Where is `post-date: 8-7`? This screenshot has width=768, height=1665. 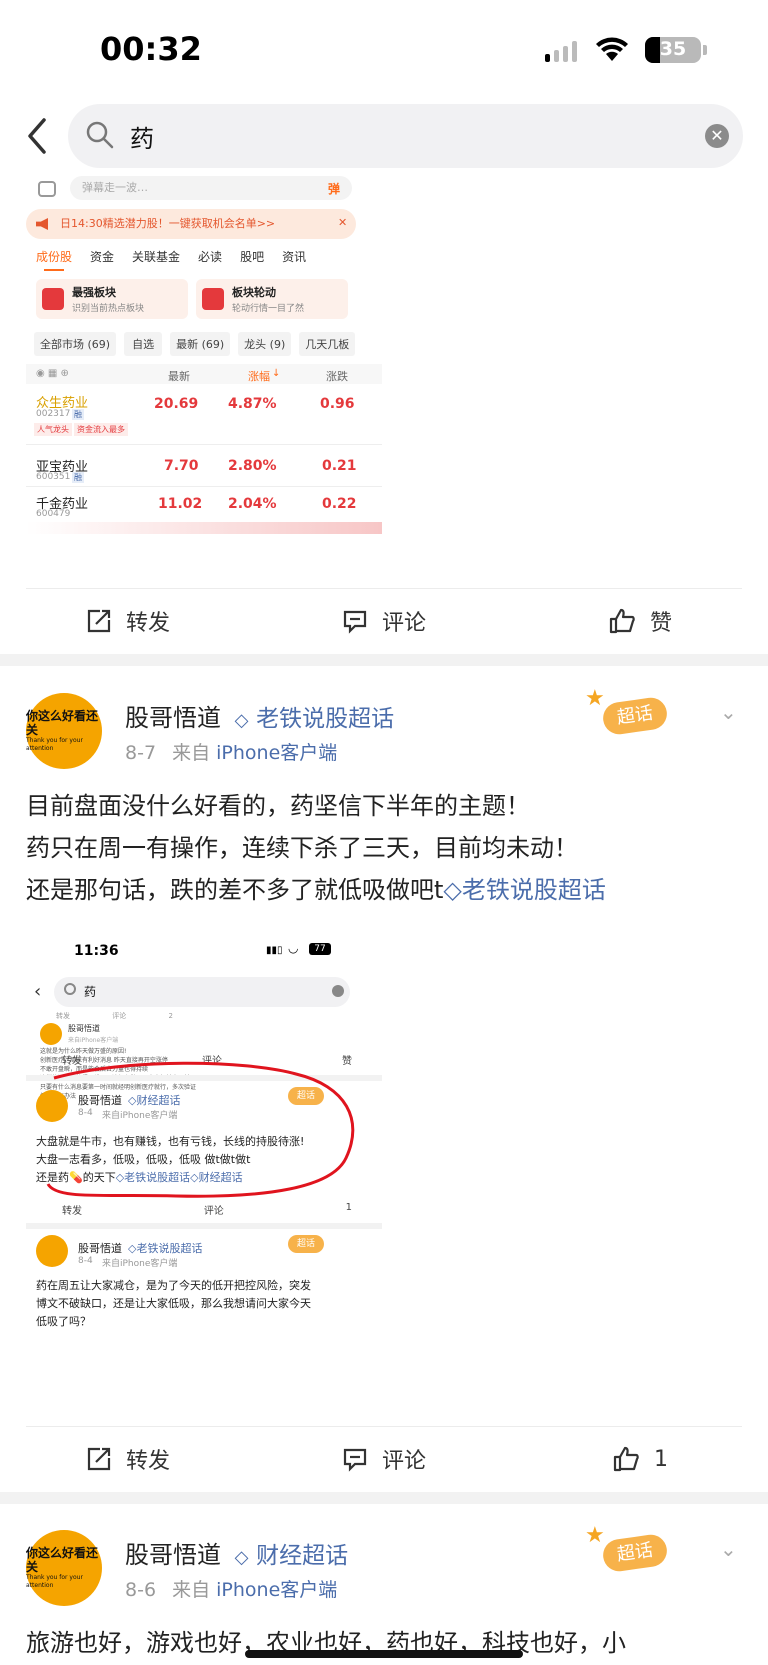
post-date: 8-7 is located at coordinates (141, 753).